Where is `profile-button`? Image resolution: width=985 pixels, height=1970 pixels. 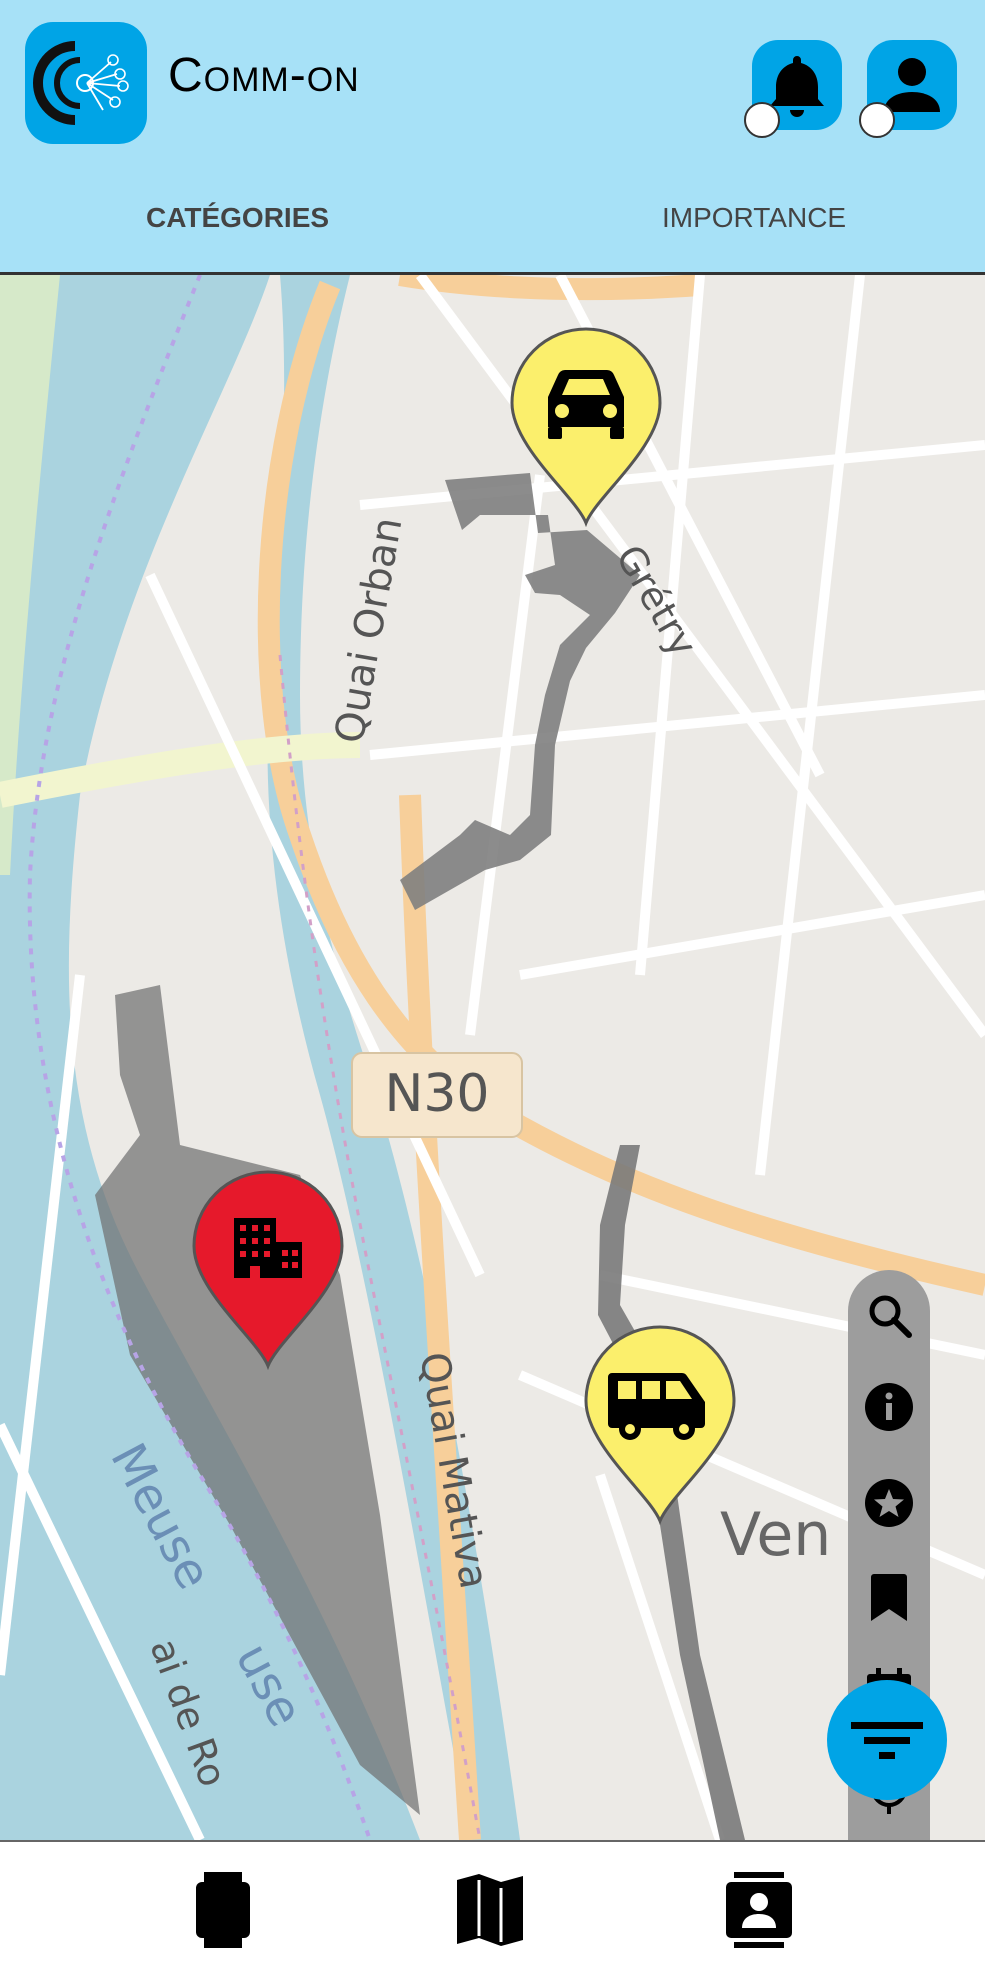 profile-button is located at coordinates (908, 89).